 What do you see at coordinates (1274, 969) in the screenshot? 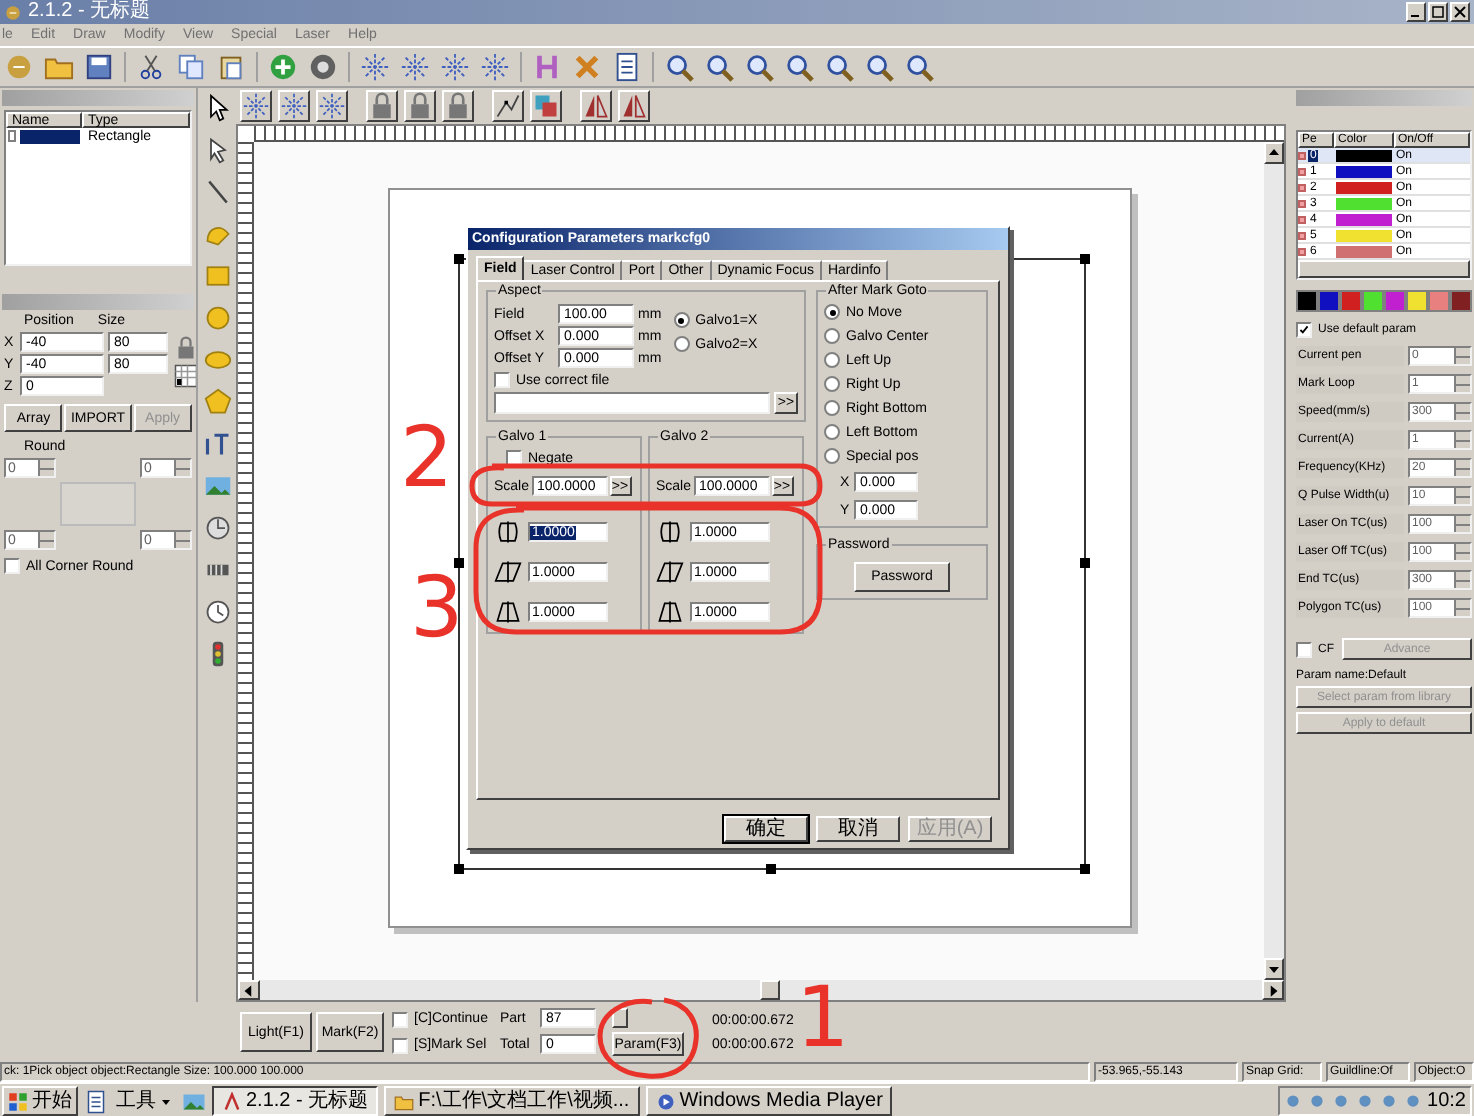
I see `scroll-down-icon` at bounding box center [1274, 969].